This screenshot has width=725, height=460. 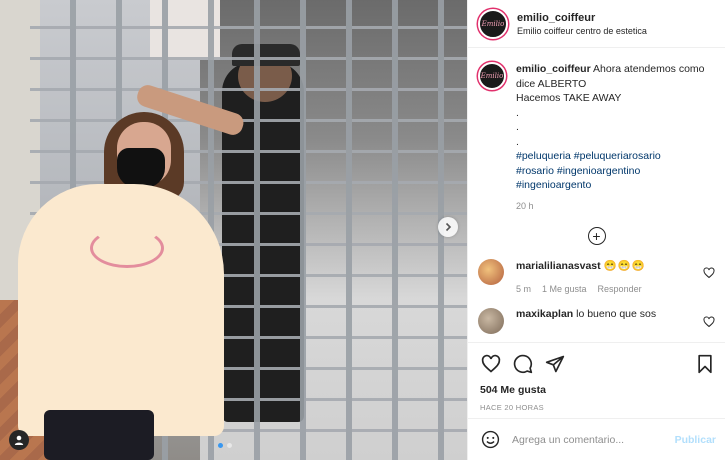 I want to click on publish-button: Publicar, so click(x=695, y=440).